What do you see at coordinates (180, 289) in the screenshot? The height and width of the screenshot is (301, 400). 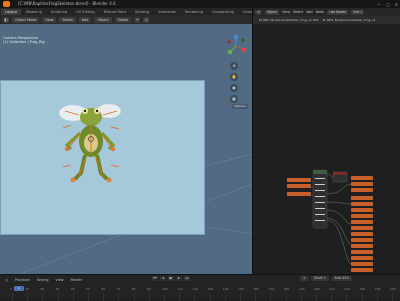 I see `timeline-tick-label: 110` at bounding box center [180, 289].